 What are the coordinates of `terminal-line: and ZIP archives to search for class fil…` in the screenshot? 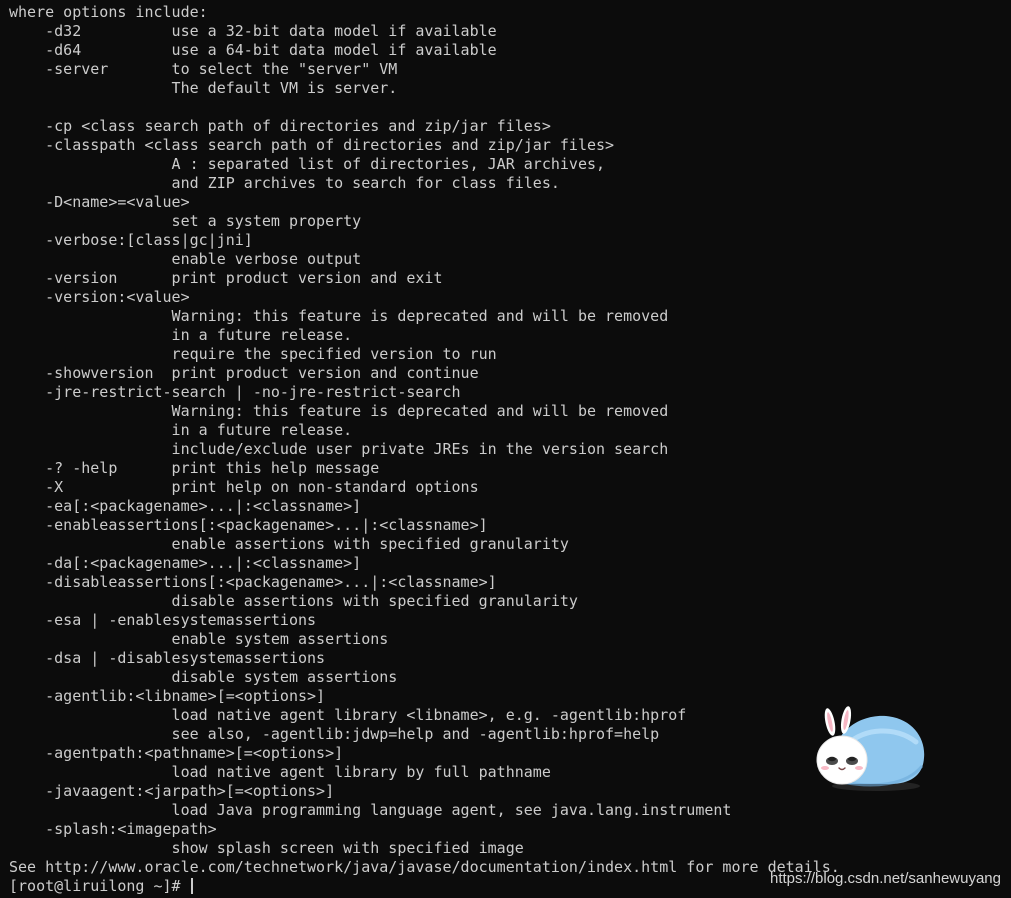 It's located at (284, 183).